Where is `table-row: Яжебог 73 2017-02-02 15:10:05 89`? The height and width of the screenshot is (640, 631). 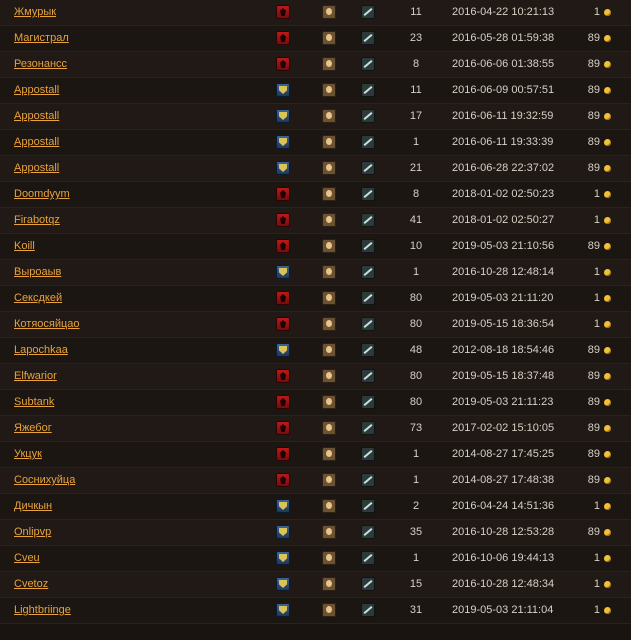
table-row: Яжебог 73 2017-02-02 15:10:05 89 is located at coordinates (315, 429).